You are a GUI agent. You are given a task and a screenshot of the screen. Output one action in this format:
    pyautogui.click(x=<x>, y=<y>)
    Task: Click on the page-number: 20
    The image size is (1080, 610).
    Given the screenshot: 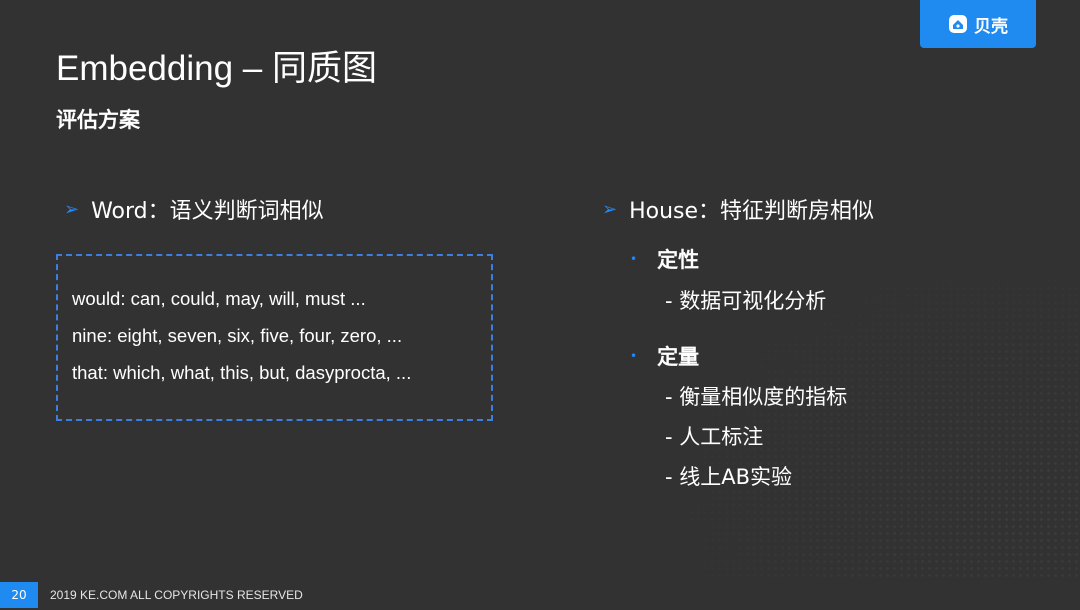 What is the action you would take?
    pyautogui.click(x=19, y=595)
    